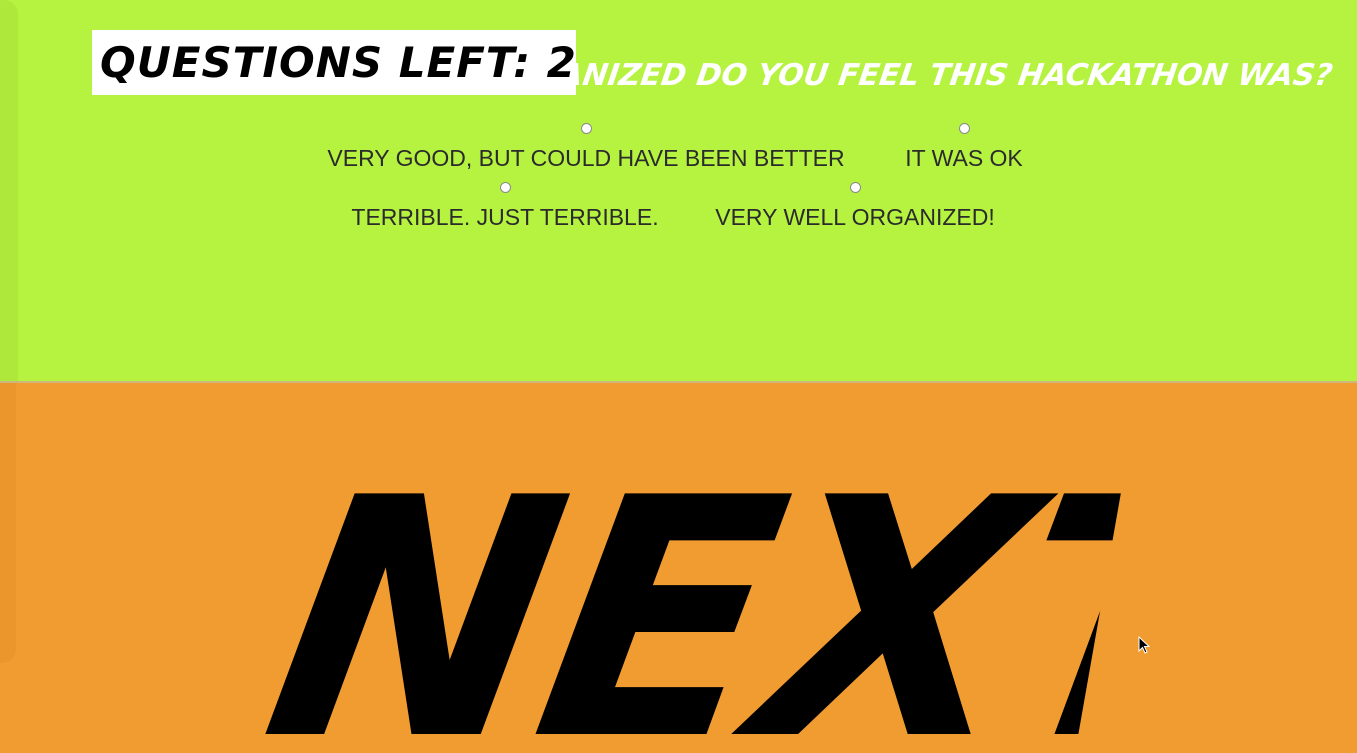 This screenshot has width=1357, height=753. I want to click on mouse-pointer-icon, so click(1144, 645).